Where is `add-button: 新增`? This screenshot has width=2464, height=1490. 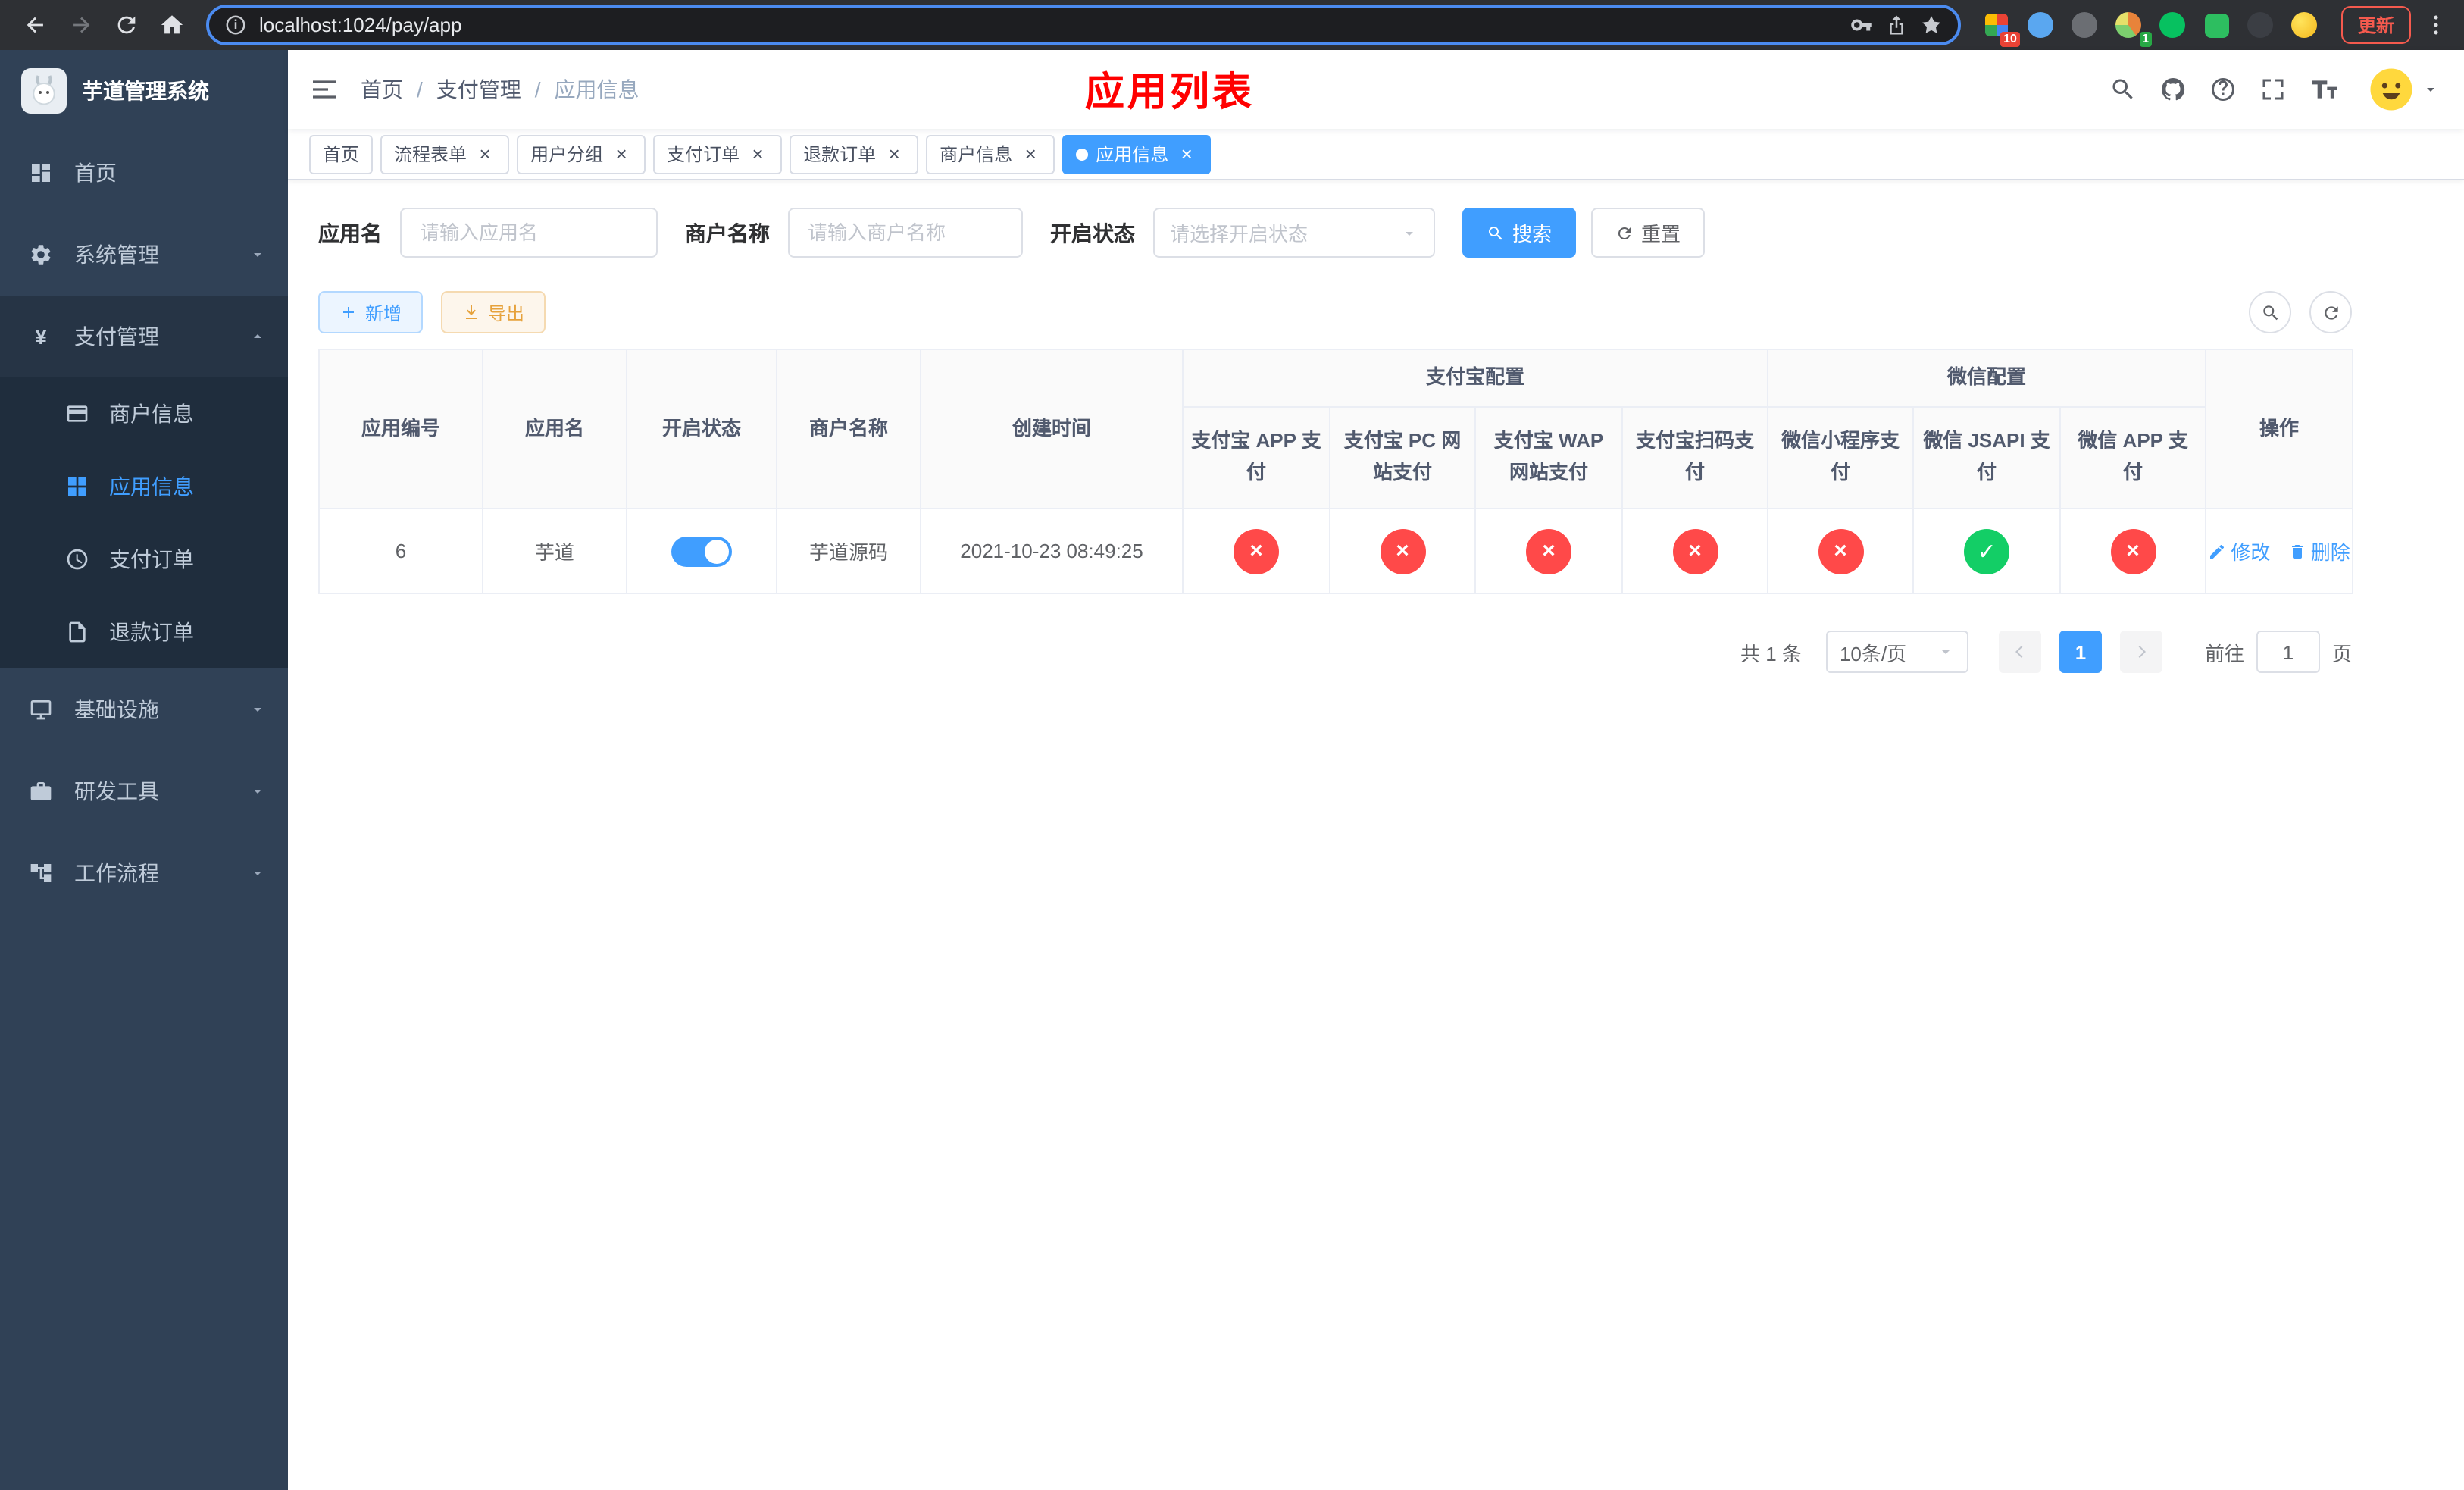
add-button: 新增 is located at coordinates (371, 312).